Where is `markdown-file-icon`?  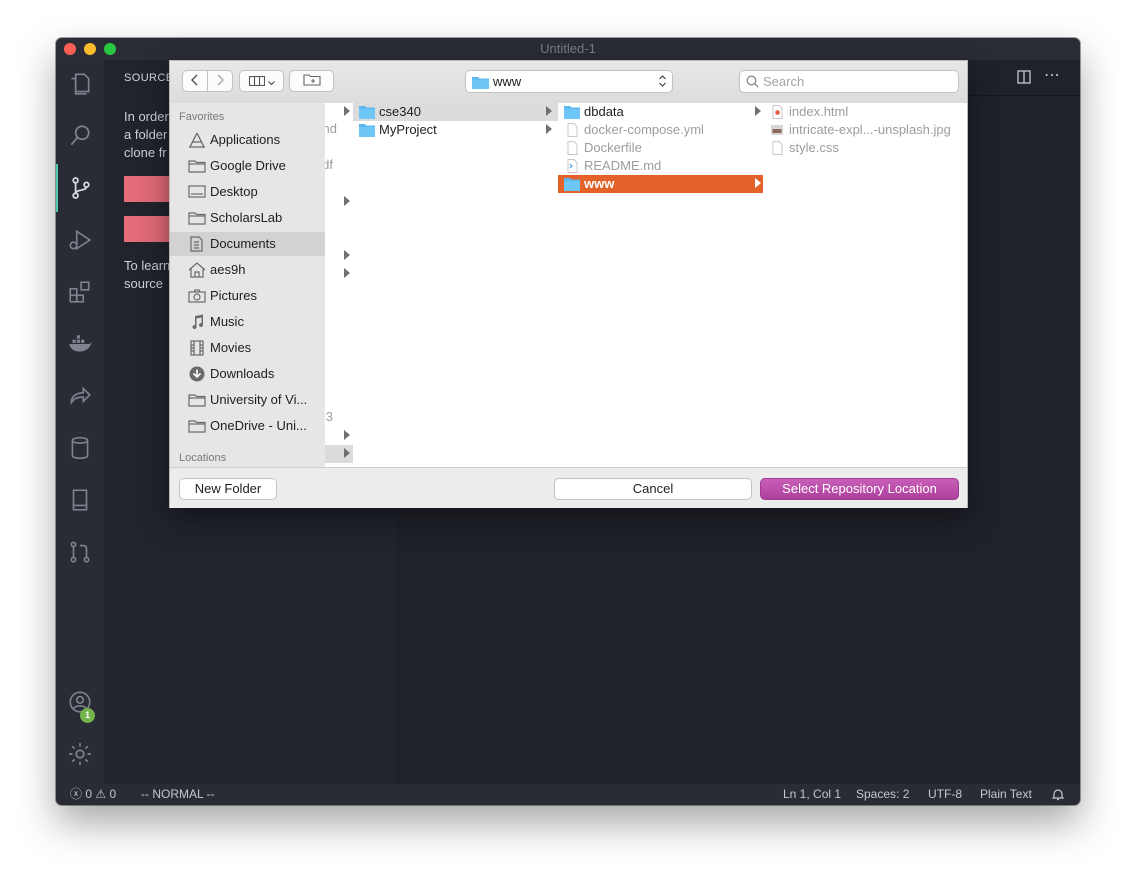 markdown-file-icon is located at coordinates (572, 166).